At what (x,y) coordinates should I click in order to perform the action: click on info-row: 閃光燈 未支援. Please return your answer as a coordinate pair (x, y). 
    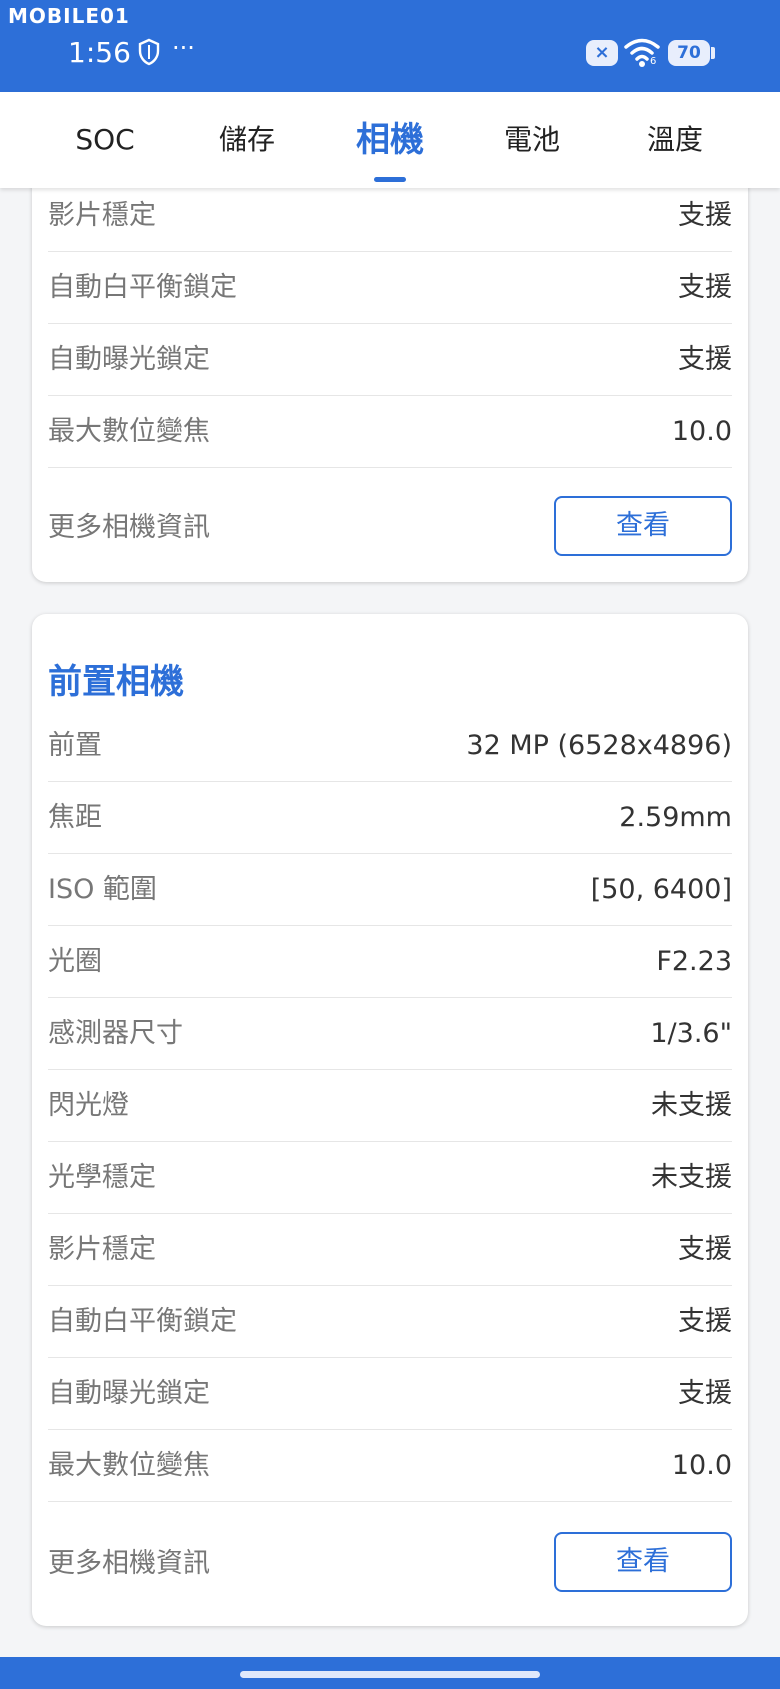
    Looking at the image, I should click on (390, 1106).